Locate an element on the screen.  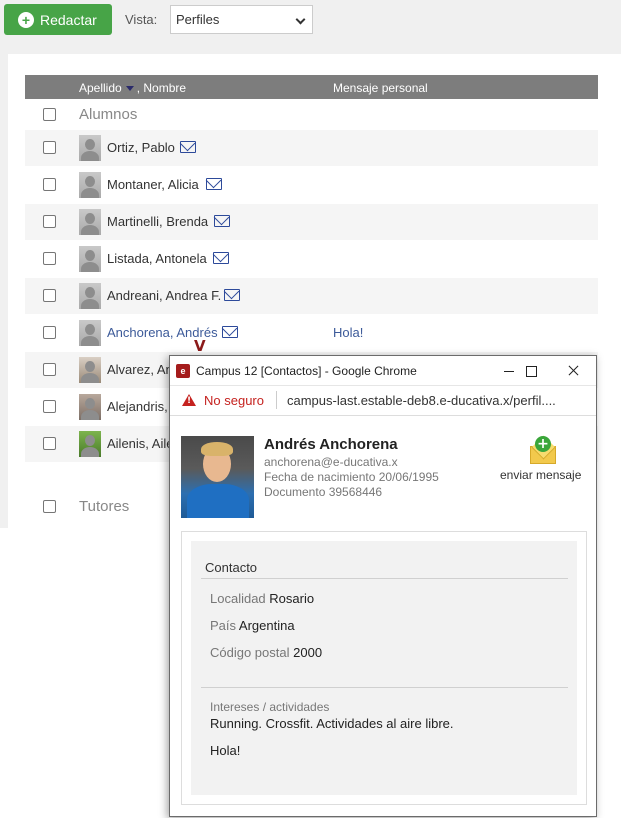
row-name: Andreani, Andrea F. is located at coordinates (164, 295).